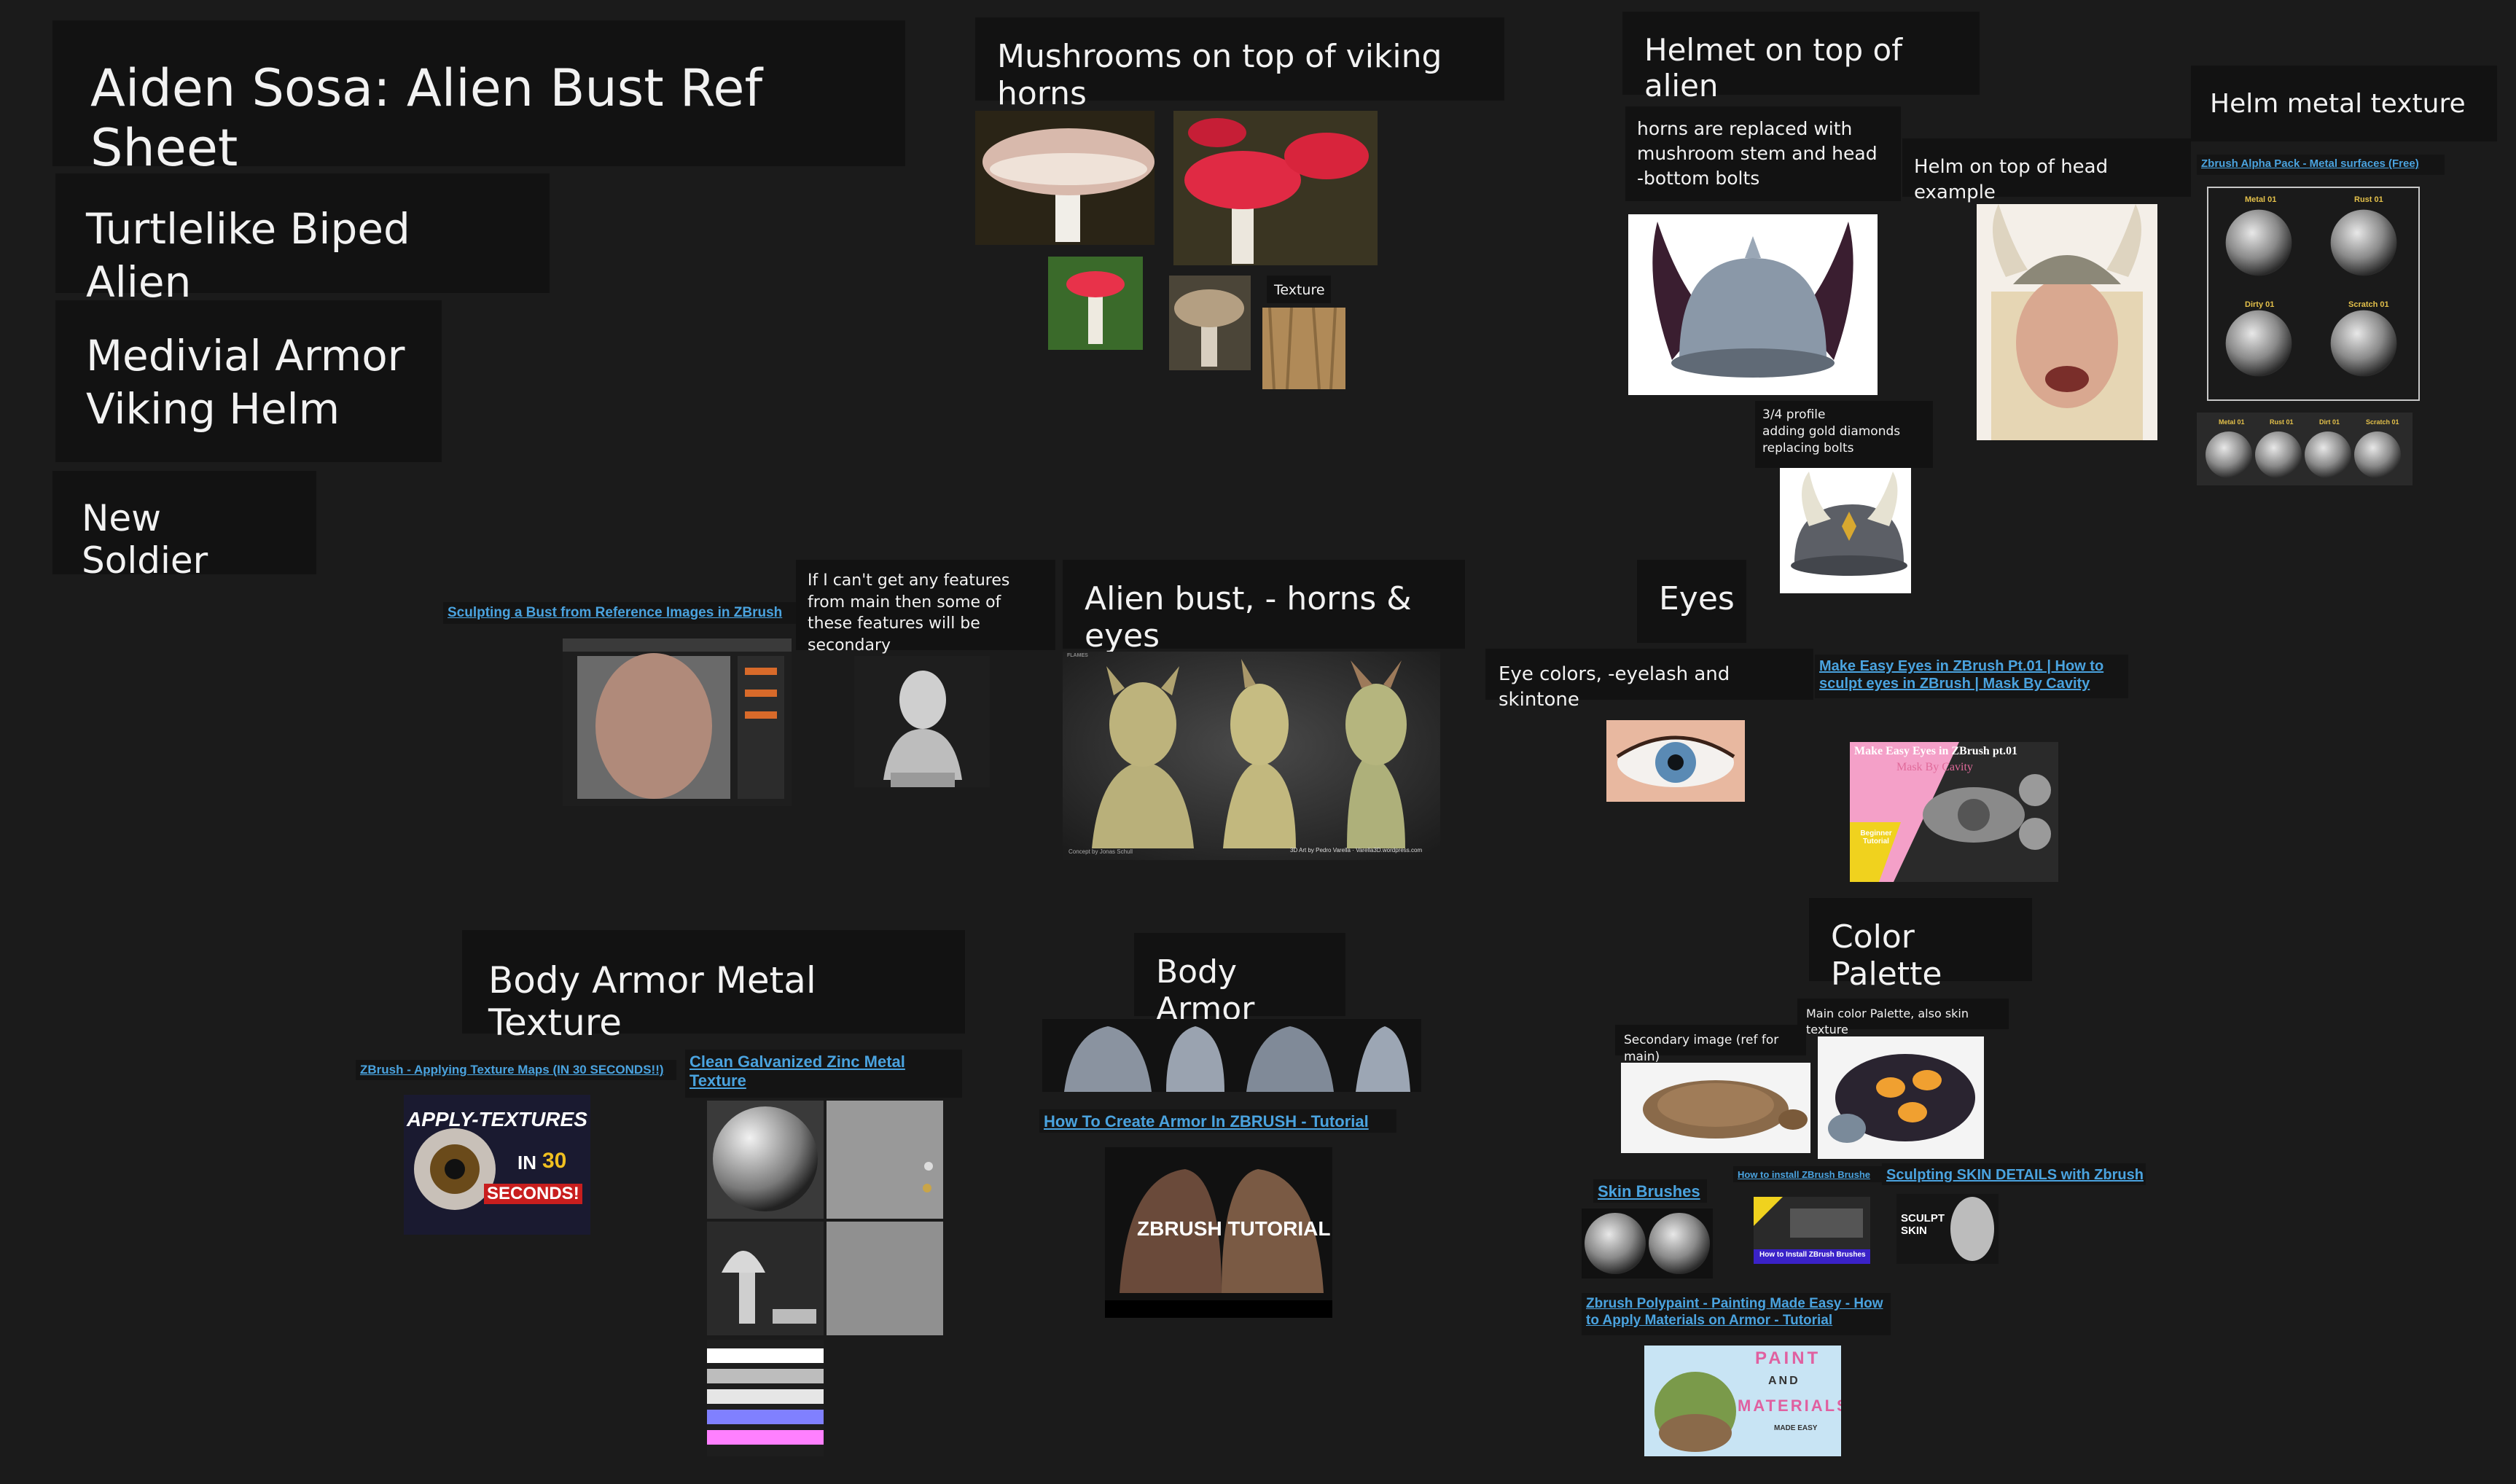 Image resolution: width=2516 pixels, height=1484 pixels. I want to click on eyes-note: Eye colors, -eyelash and skintone, so click(1649, 680).